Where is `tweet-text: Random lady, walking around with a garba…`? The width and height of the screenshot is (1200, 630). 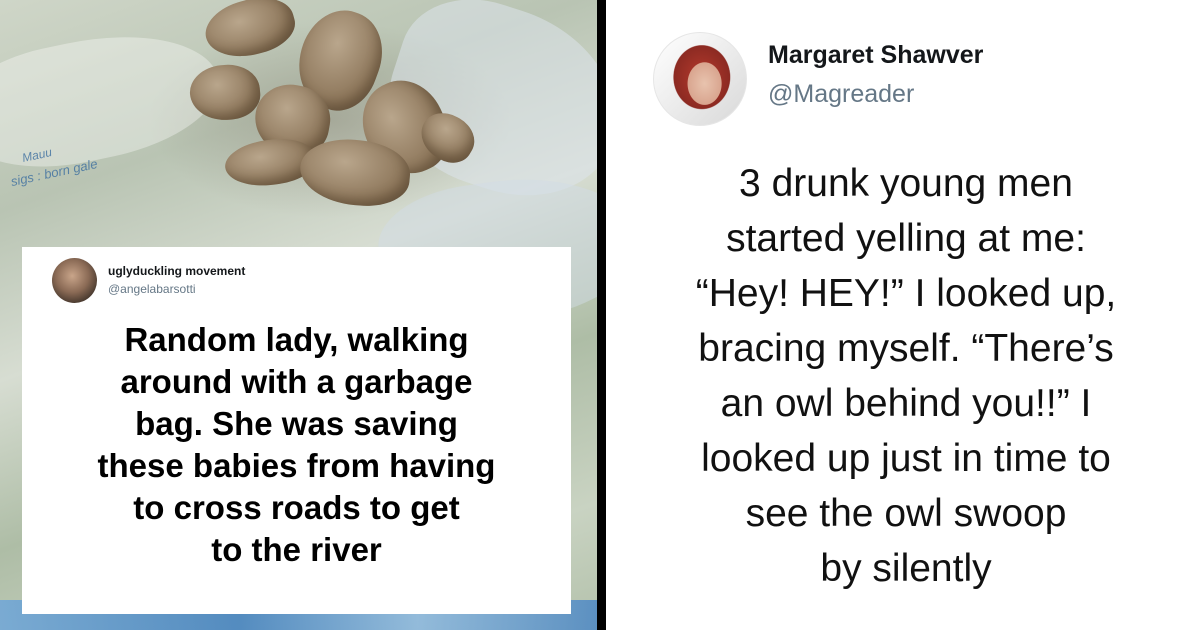
tweet-text: Random lady, walking around with a garba… is located at coordinates (296, 444).